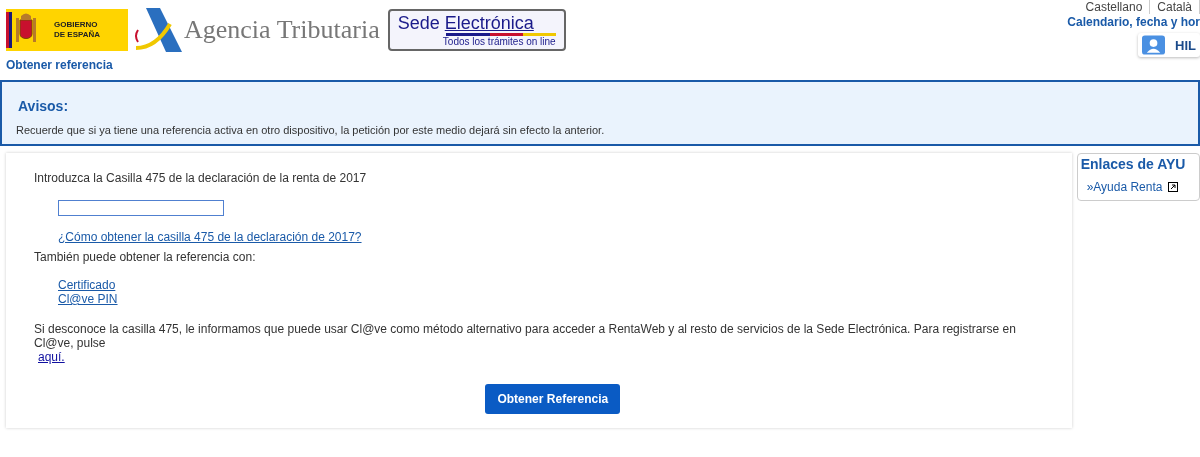 The image size is (1200, 457). Describe the element at coordinates (157, 29) in the screenshot. I see `agency-logo-icon` at that location.